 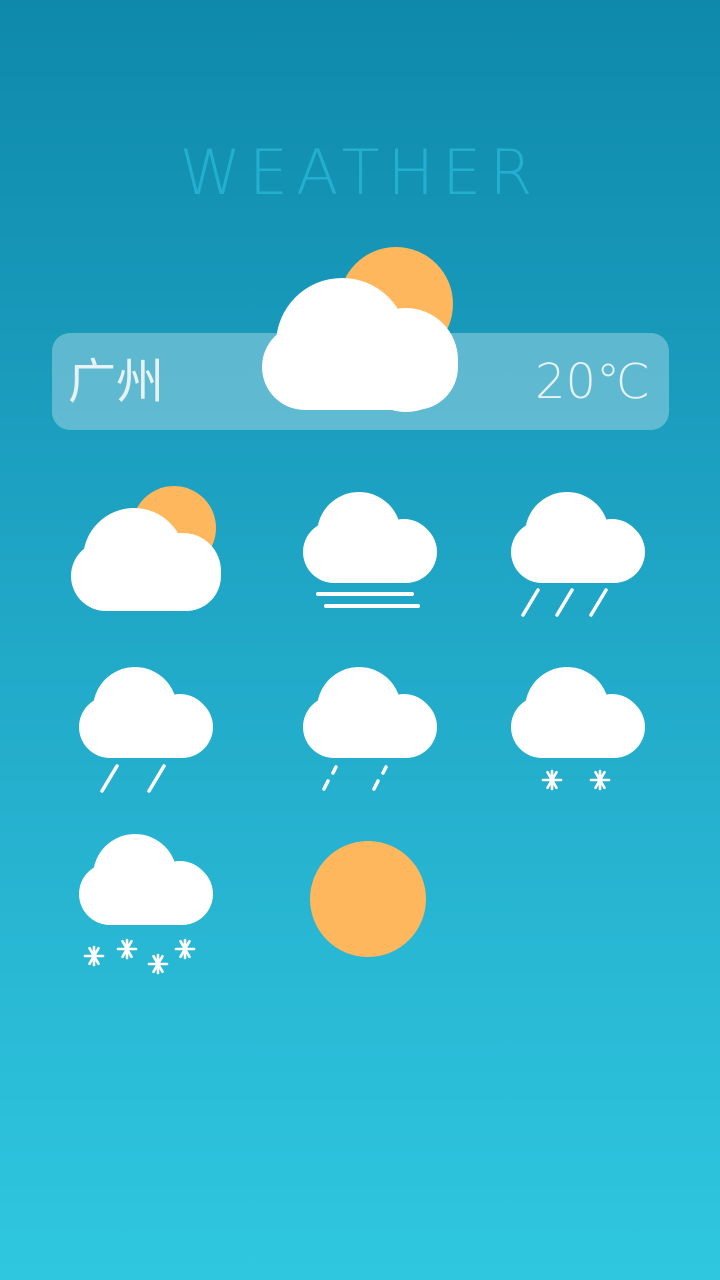 What do you see at coordinates (148, 548) in the screenshot?
I see `partly-cloudy-icon` at bounding box center [148, 548].